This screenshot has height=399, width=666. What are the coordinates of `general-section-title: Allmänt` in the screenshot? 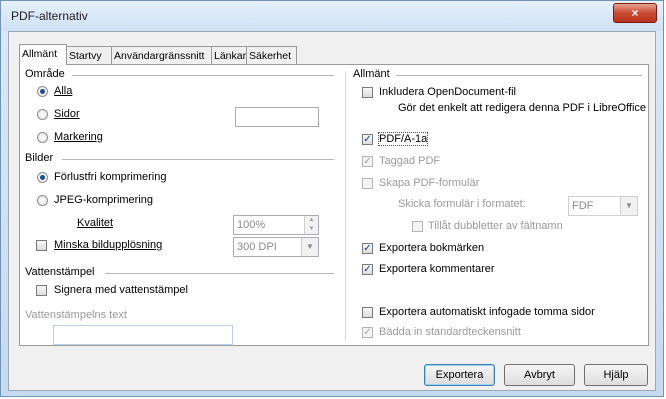 It's located at (371, 74).